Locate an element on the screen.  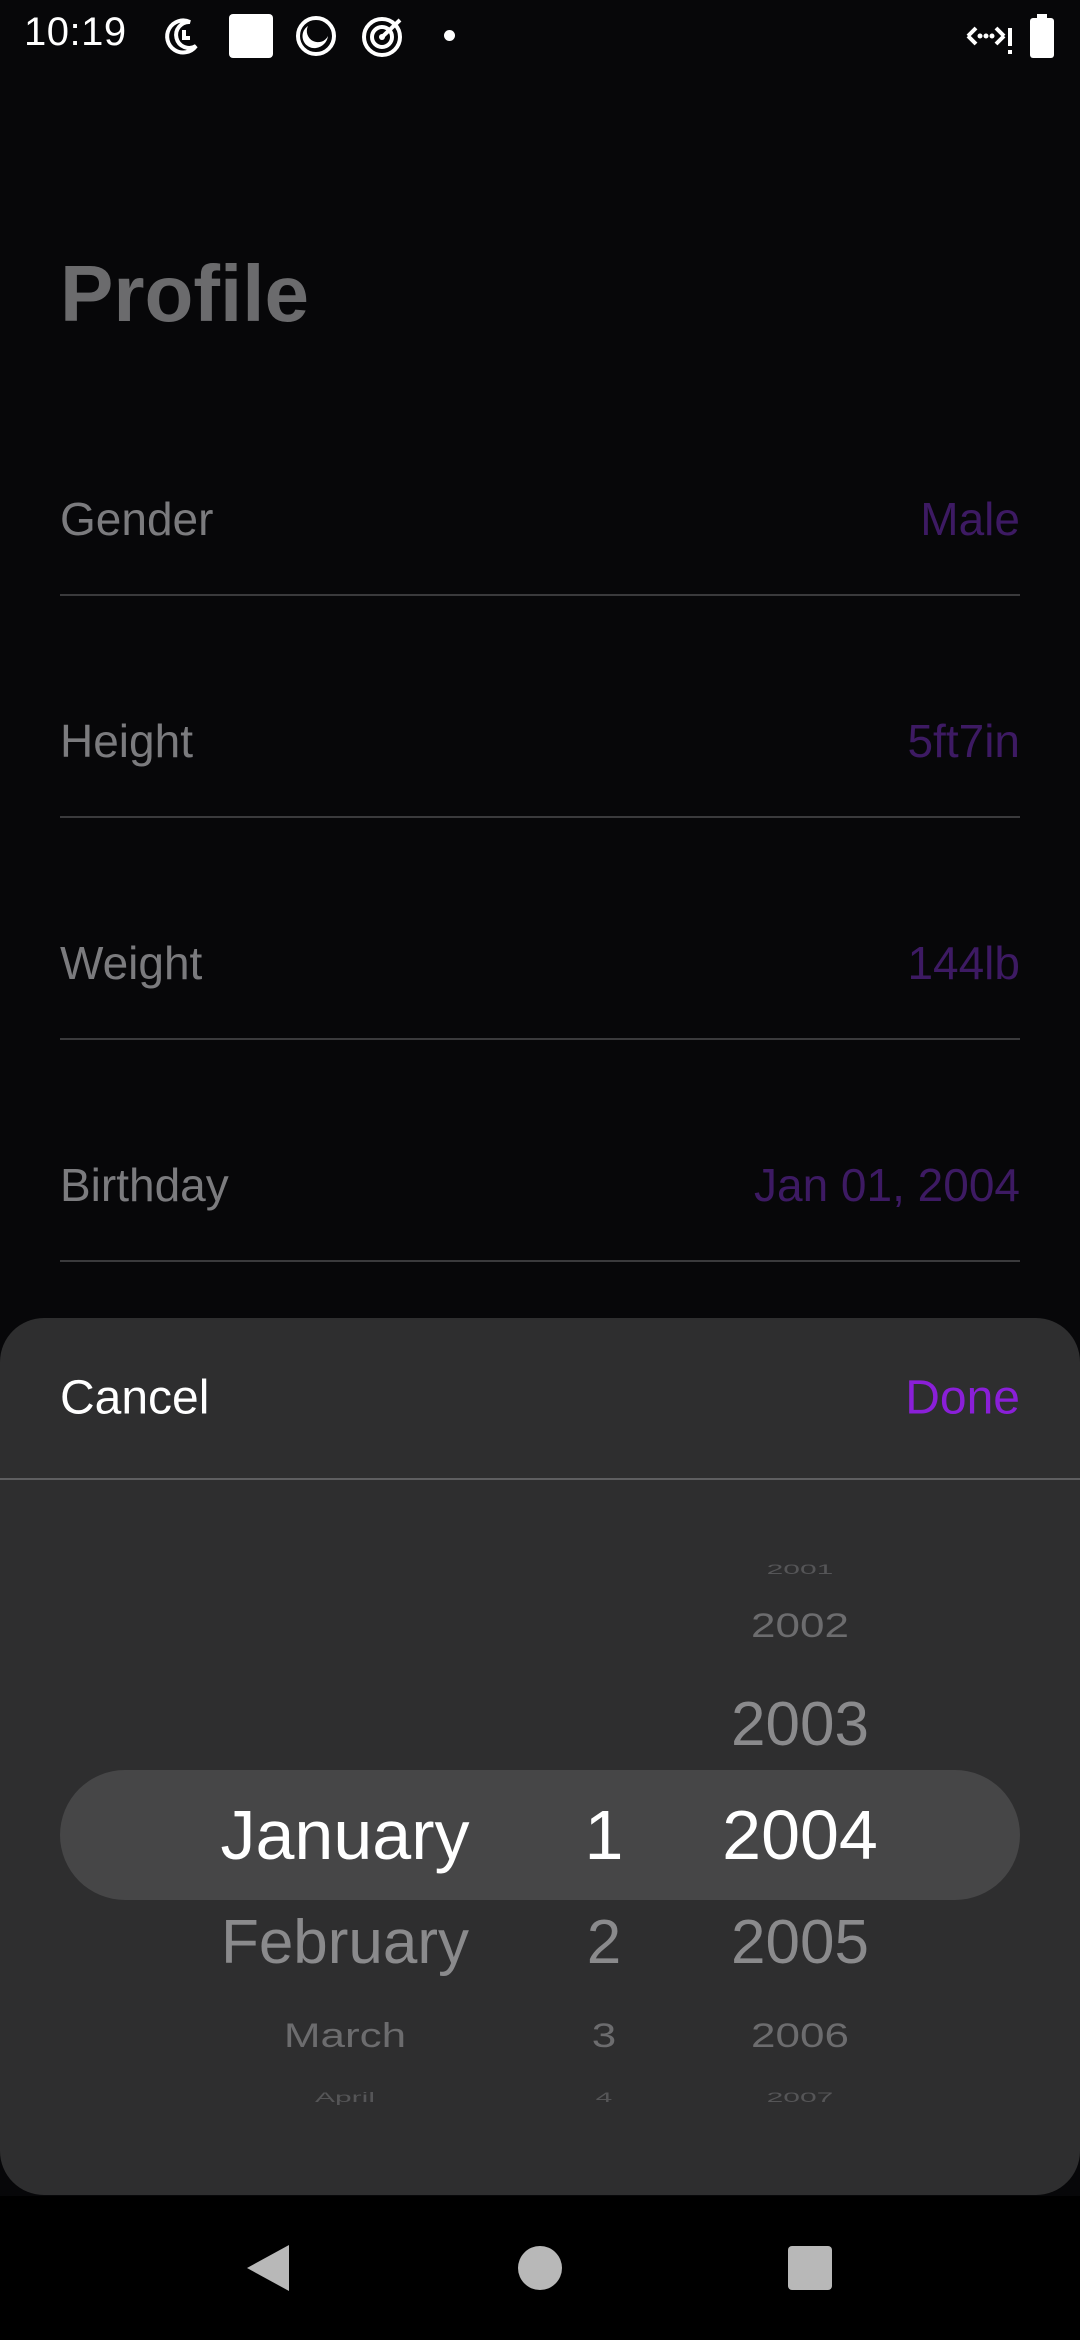
year-option: 2007 is located at coordinates (800, 2098).